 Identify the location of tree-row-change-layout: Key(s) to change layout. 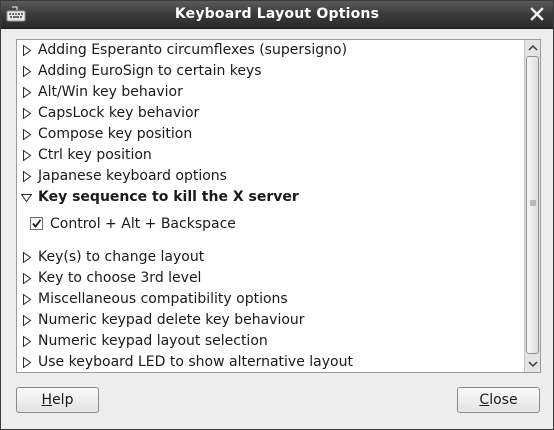
(270, 257).